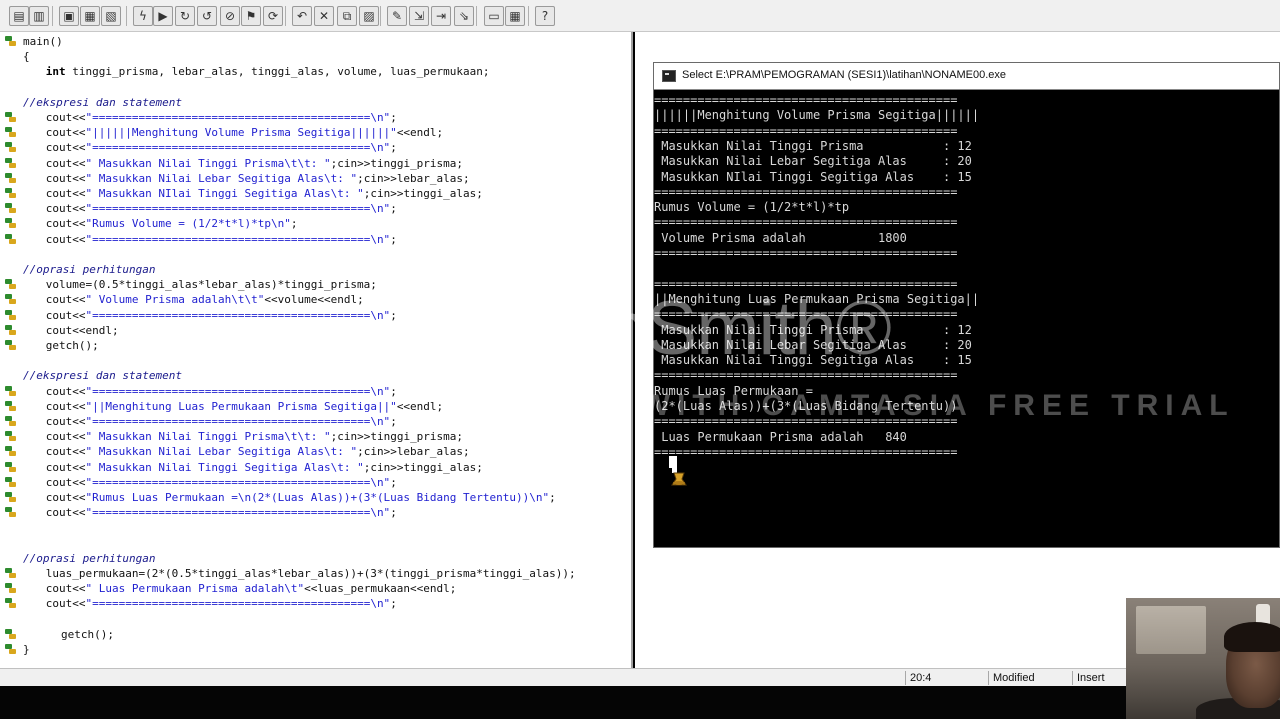  I want to click on debug-icon: ⚑, so click(251, 16).